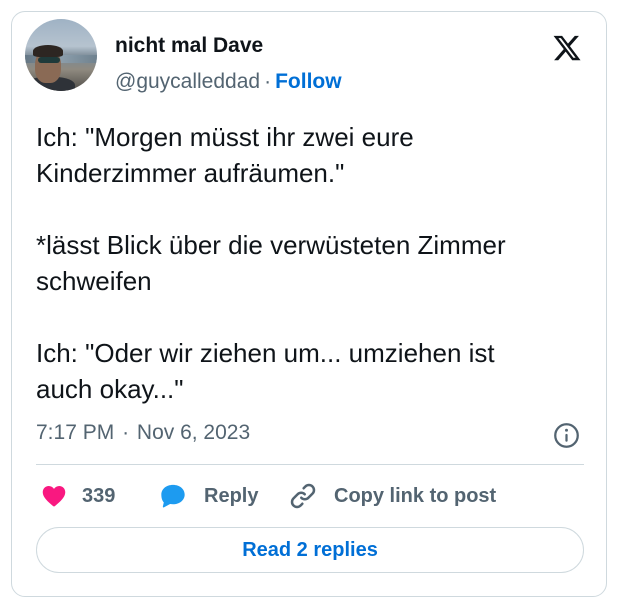 The height and width of the screenshot is (610, 620). What do you see at coordinates (265, 353) in the screenshot?
I see `tweet-text-line: Ich: "Oder wir ziehen um... umziehen ist` at bounding box center [265, 353].